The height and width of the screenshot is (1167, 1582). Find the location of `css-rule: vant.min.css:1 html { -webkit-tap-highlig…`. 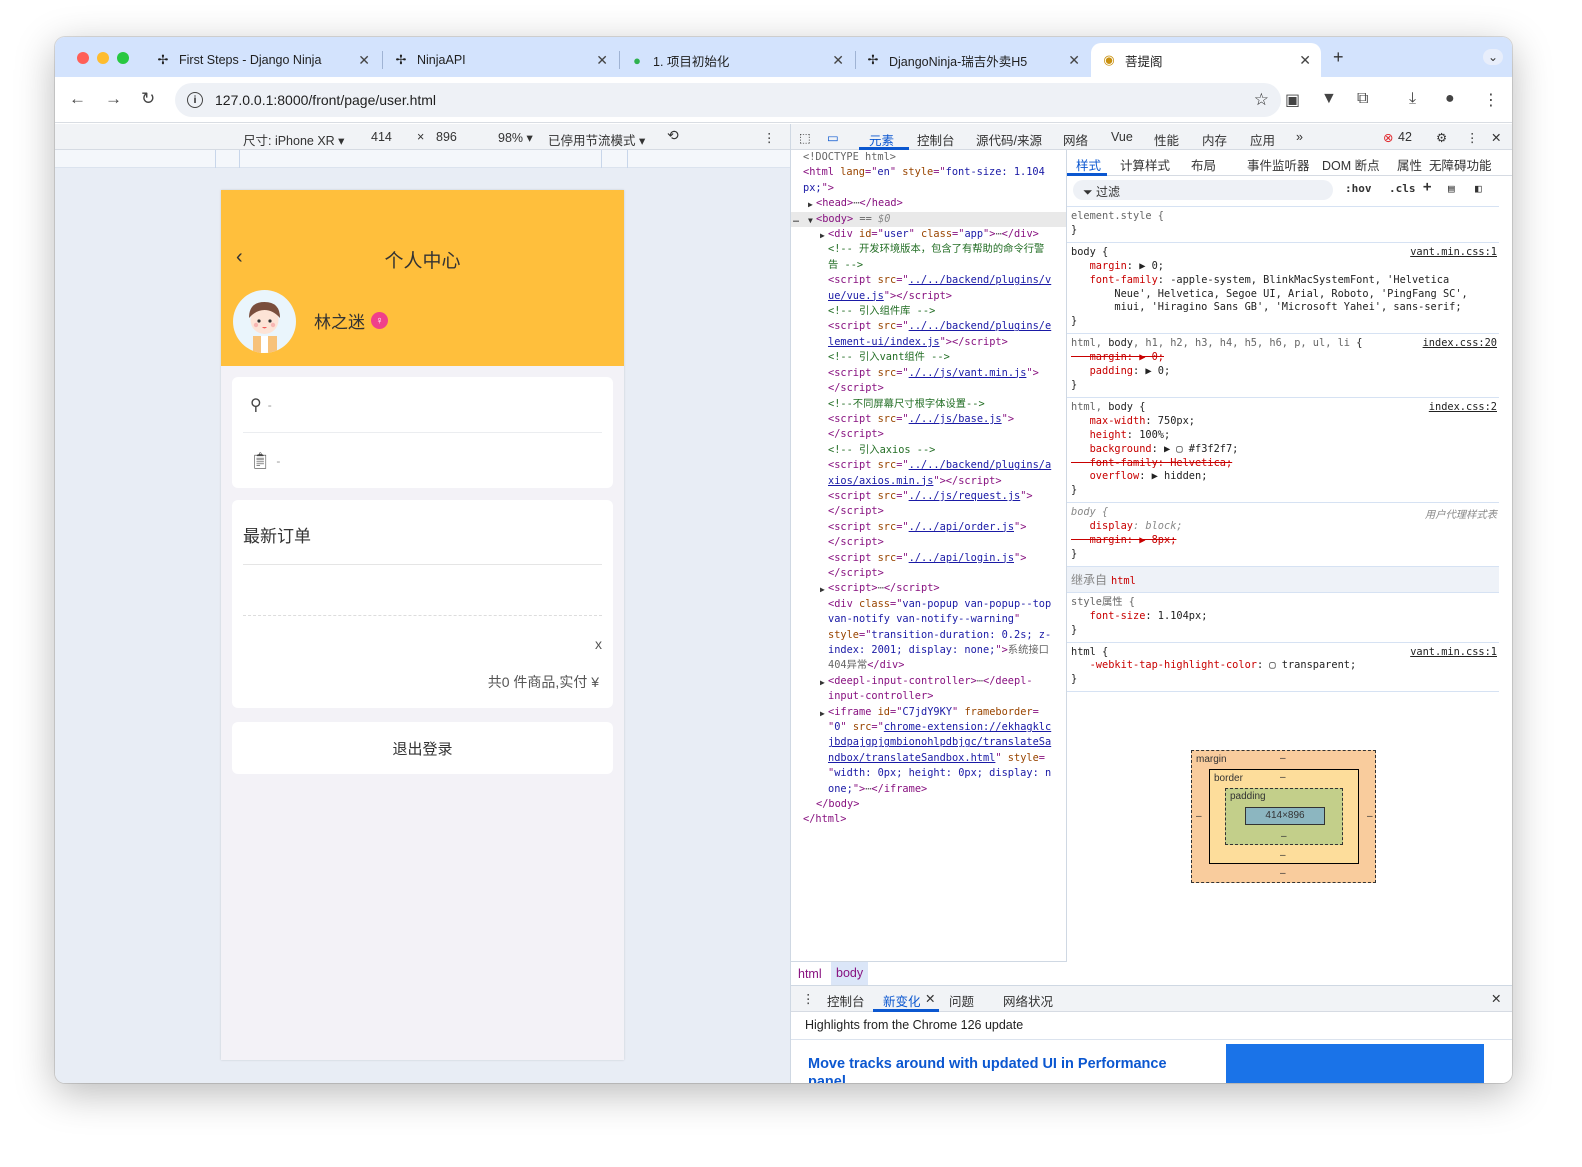

css-rule: vant.min.css:1 html { -webkit-tap-highlig… is located at coordinates (1283, 668).